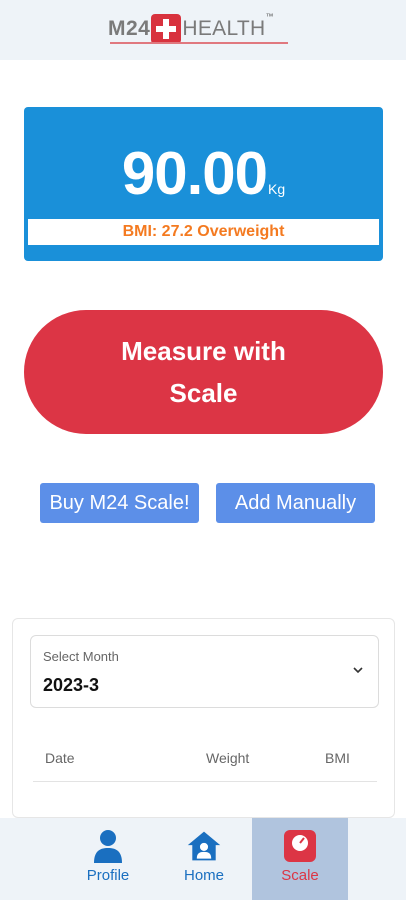 This screenshot has height=900, width=406. I want to click on bottom-navigation: Profile Home Scale, so click(203, 859).